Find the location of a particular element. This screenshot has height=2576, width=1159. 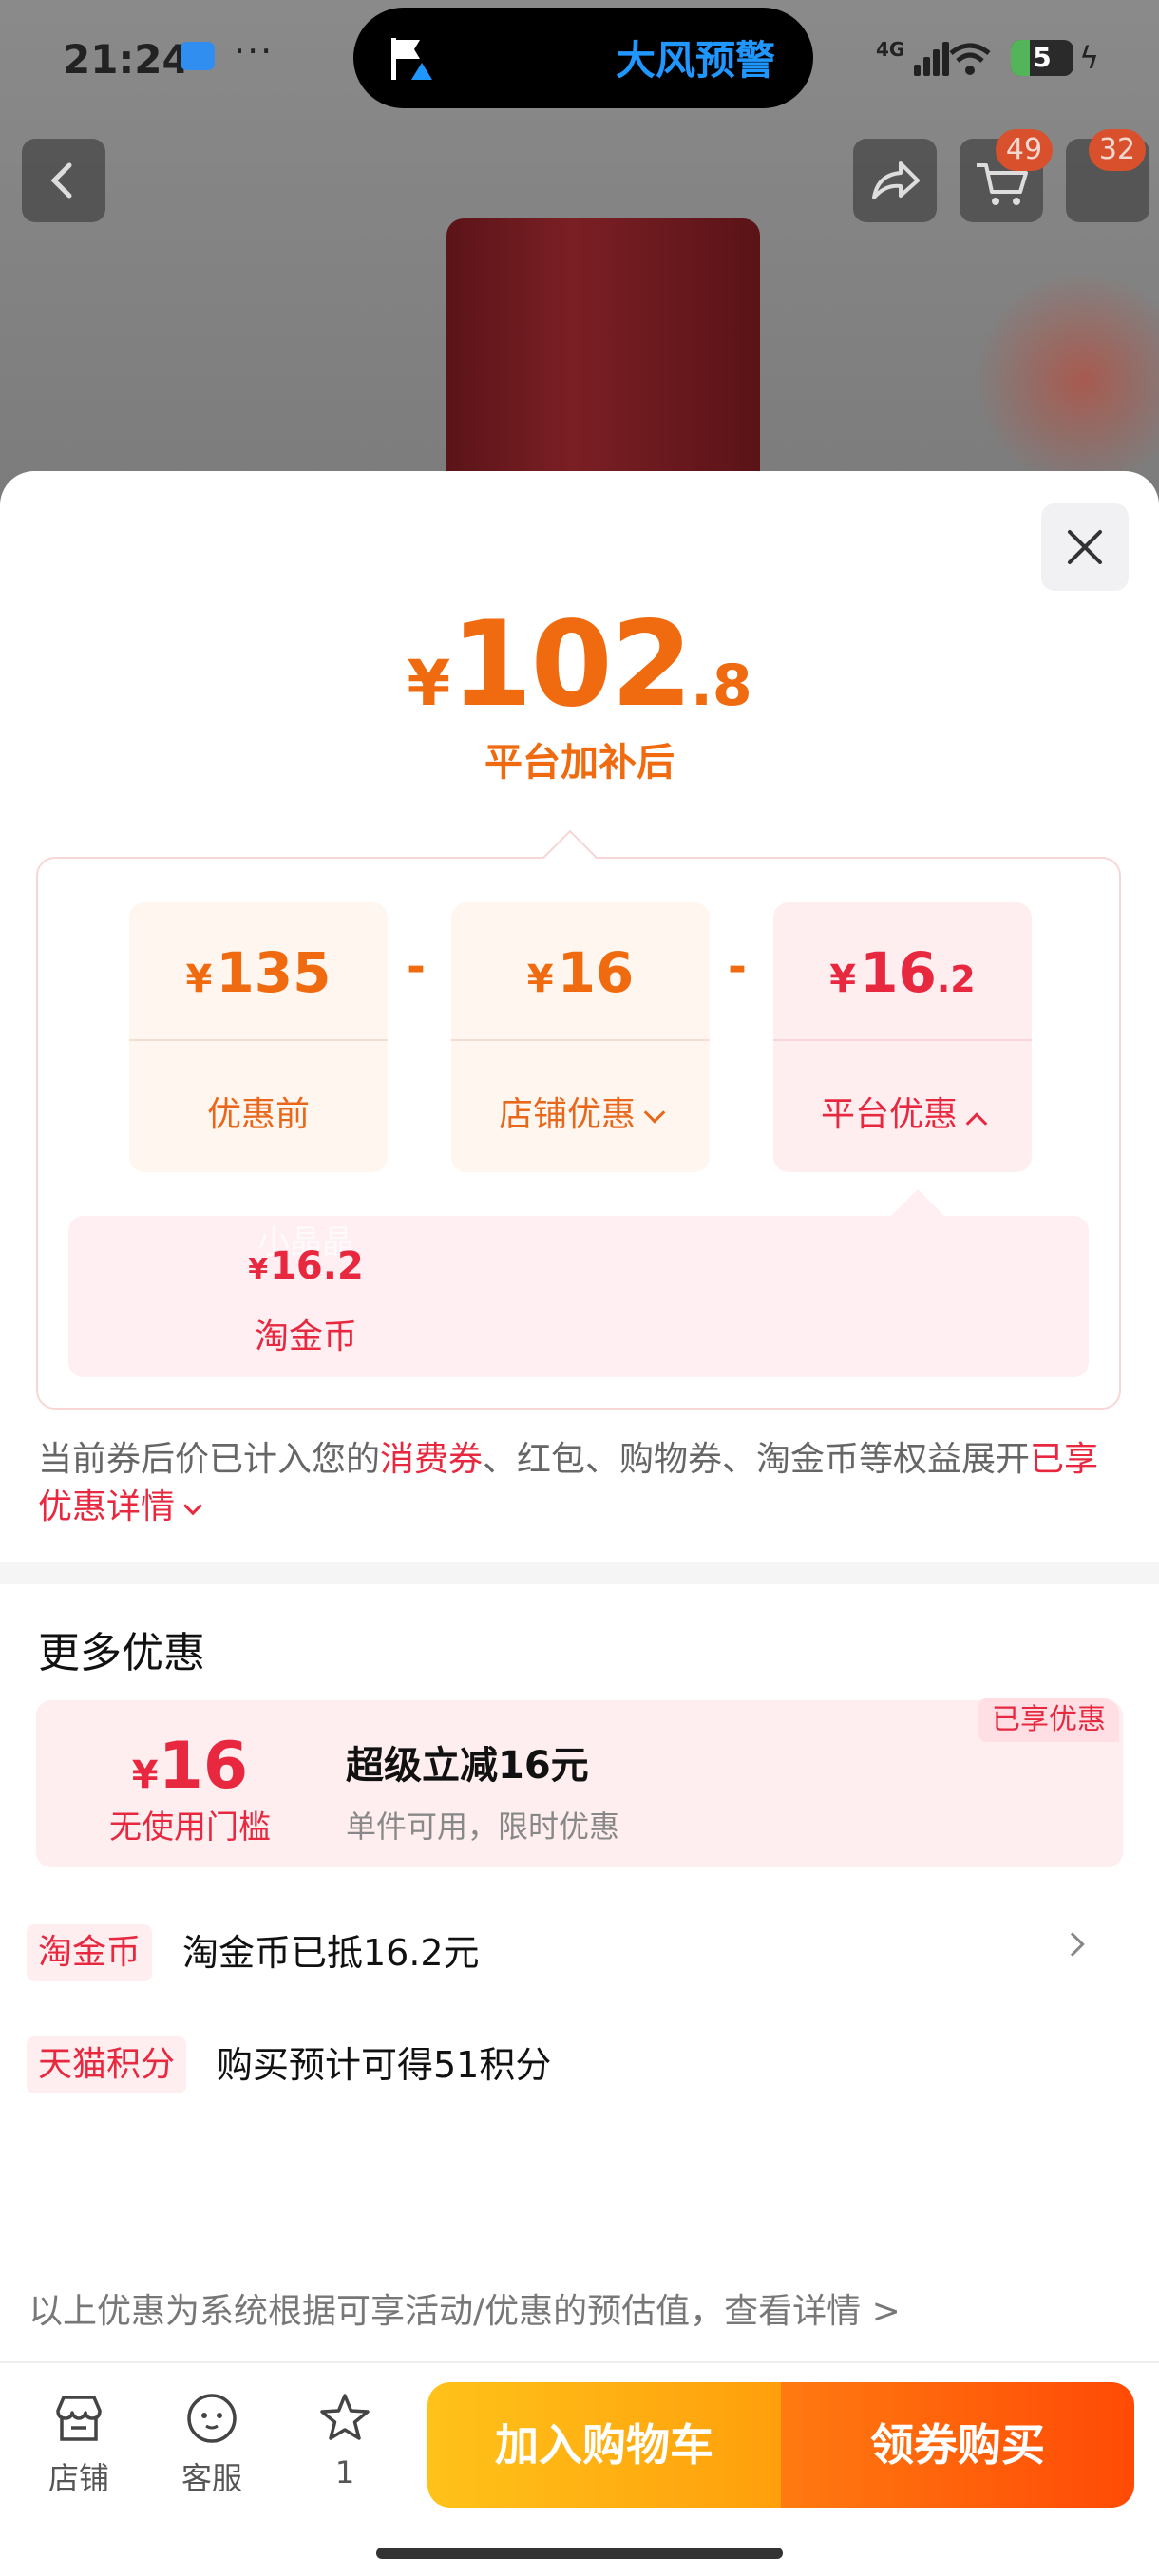

island-alert-text: 大风预警 is located at coordinates (696, 60).